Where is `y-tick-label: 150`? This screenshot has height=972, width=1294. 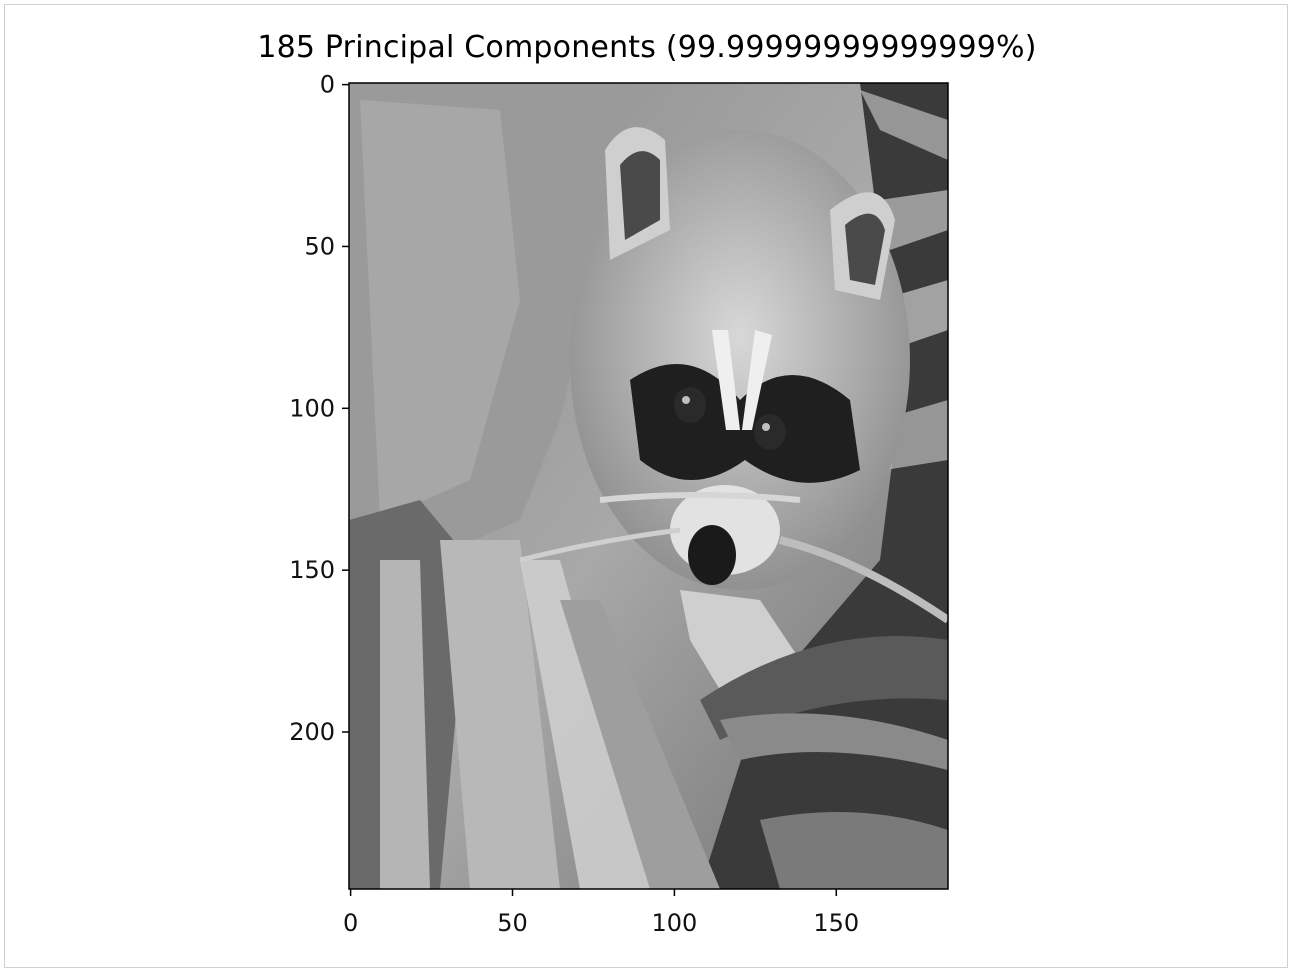
y-tick-label: 150 is located at coordinates (312, 570).